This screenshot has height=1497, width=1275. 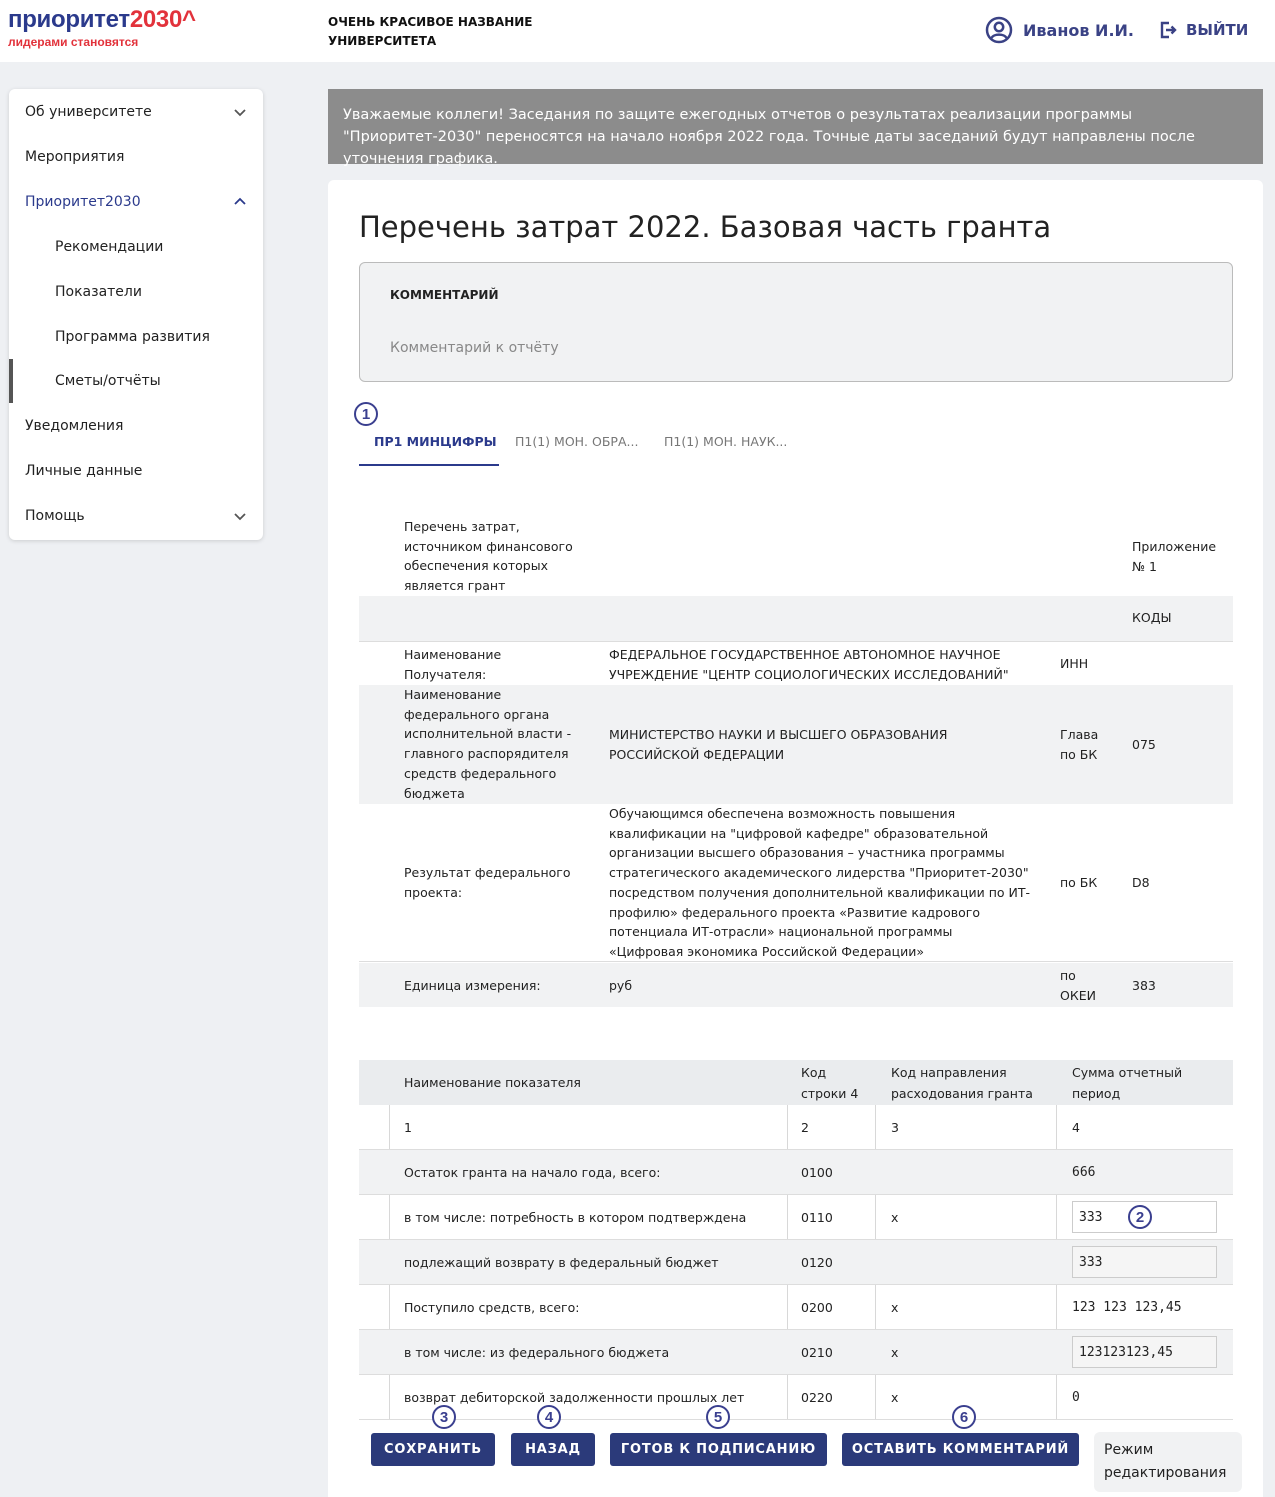 I want to click on sidebar-item-notifications: Уведомления, so click(x=136, y=426).